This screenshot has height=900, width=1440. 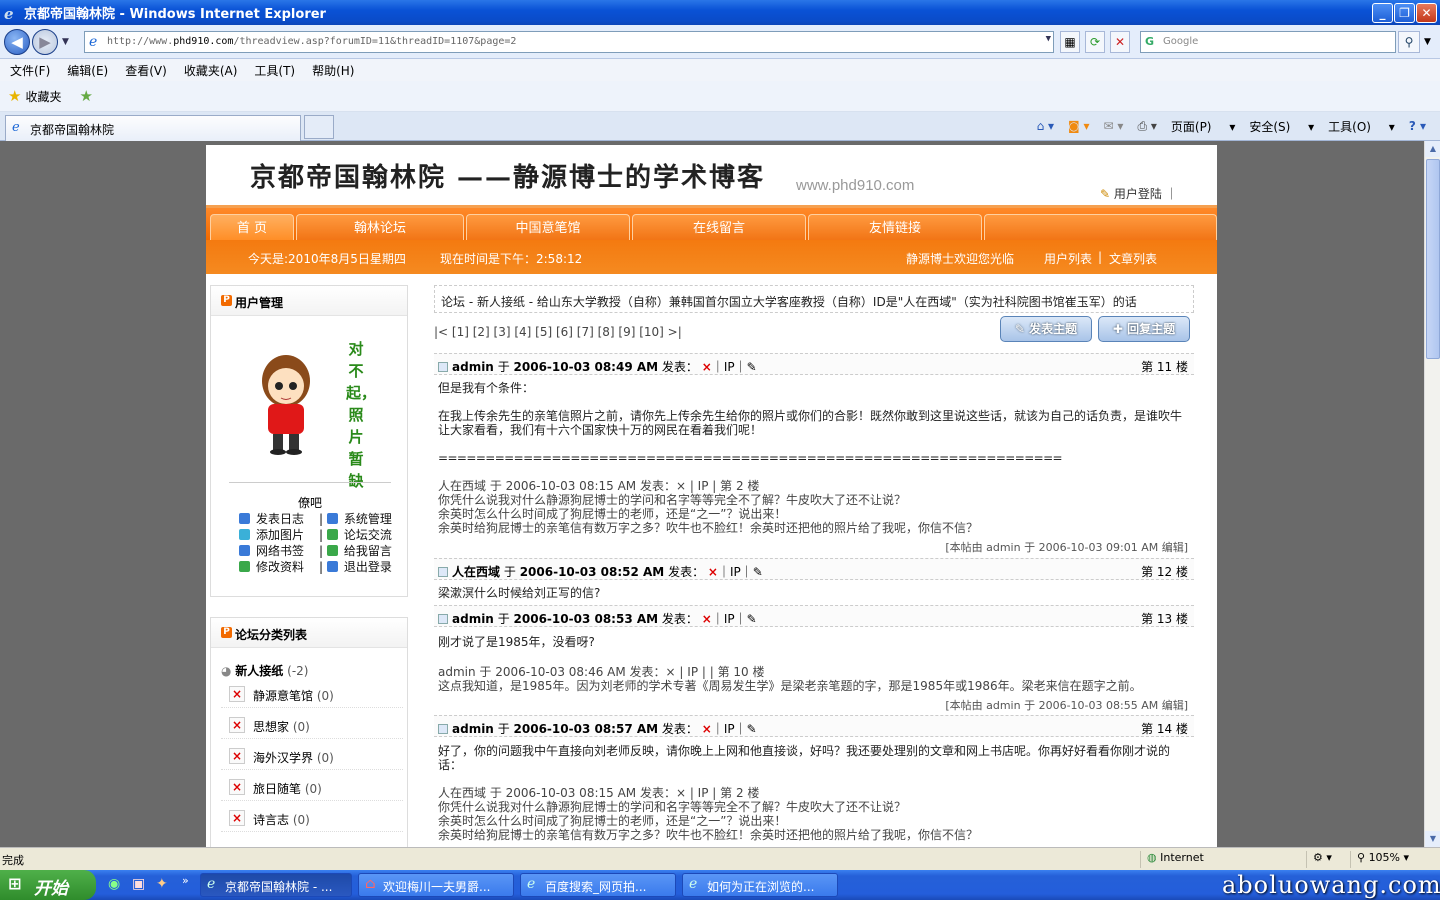 What do you see at coordinates (312, 725) in the screenshot?
I see `forum-item: × 思想家 (0)` at bounding box center [312, 725].